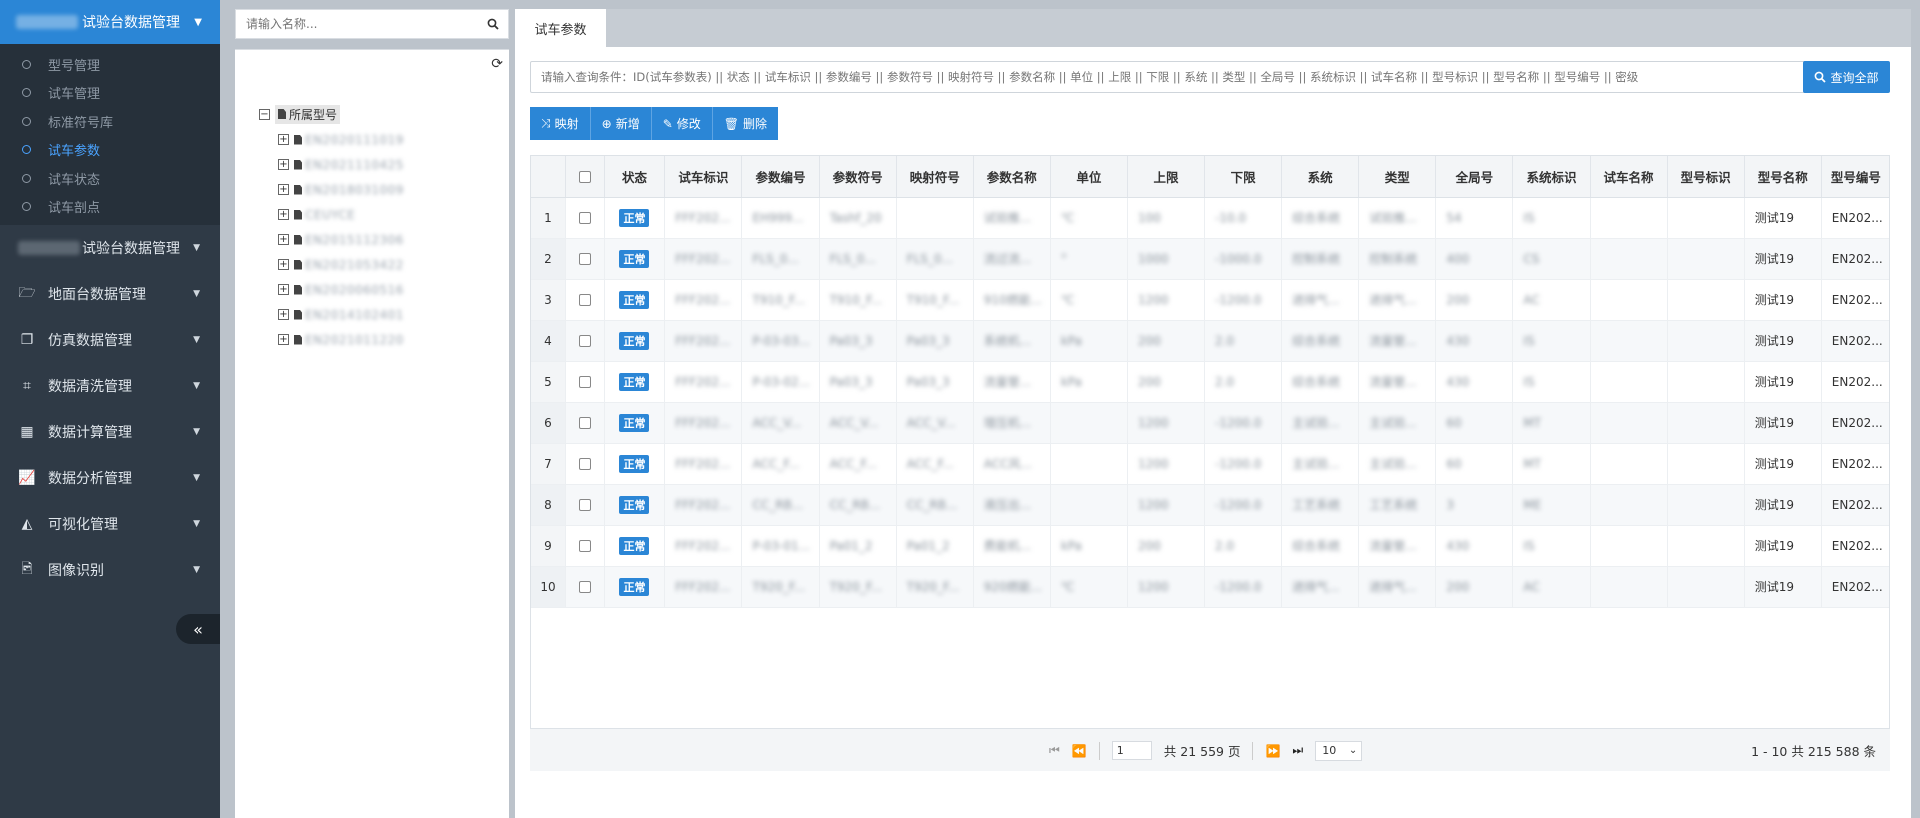 The image size is (1920, 818). What do you see at coordinates (1629, 177) in the screenshot?
I see `column-header: 试车名称` at bounding box center [1629, 177].